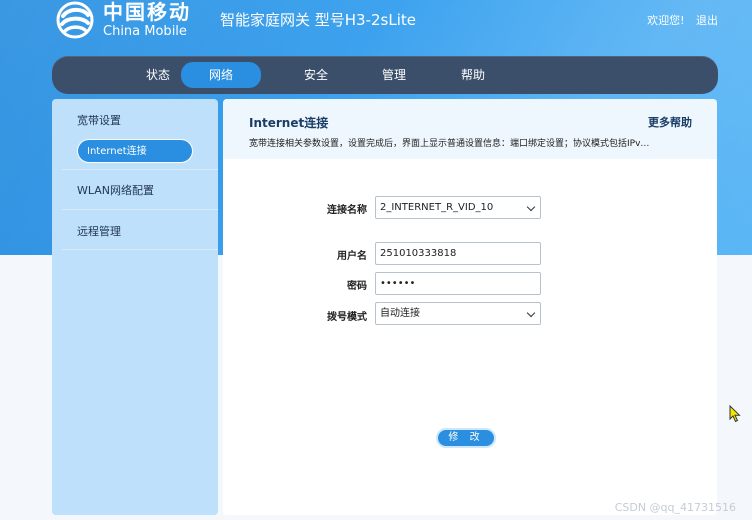 This screenshot has width=752, height=520. I want to click on connection-name-select: 2_INTERNET_R_VID_10, so click(458, 207).